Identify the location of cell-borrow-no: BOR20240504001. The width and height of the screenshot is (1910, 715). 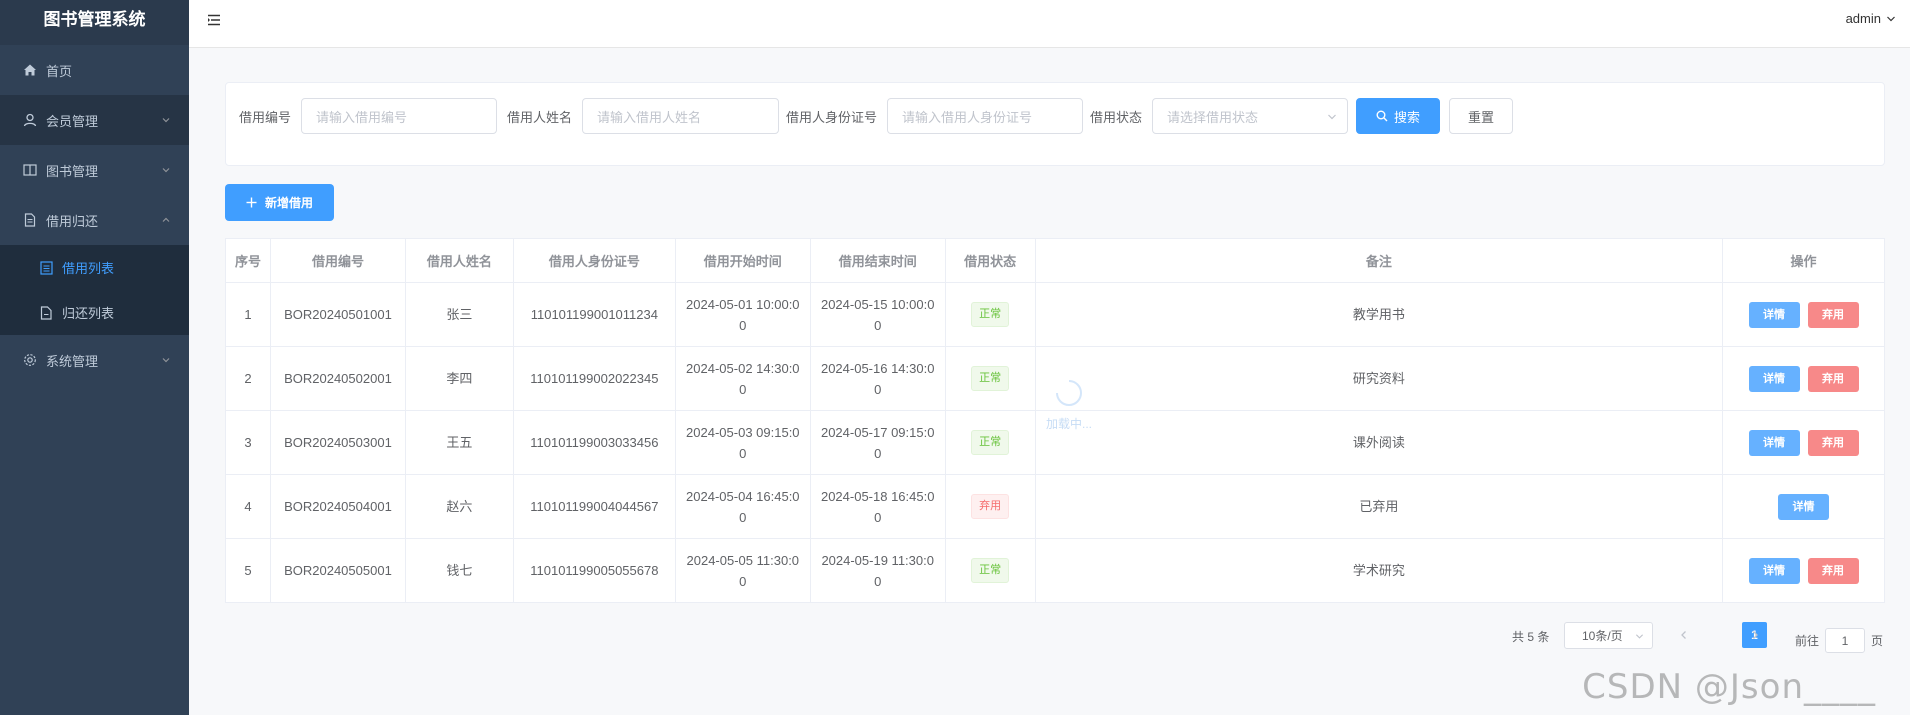
(337, 506).